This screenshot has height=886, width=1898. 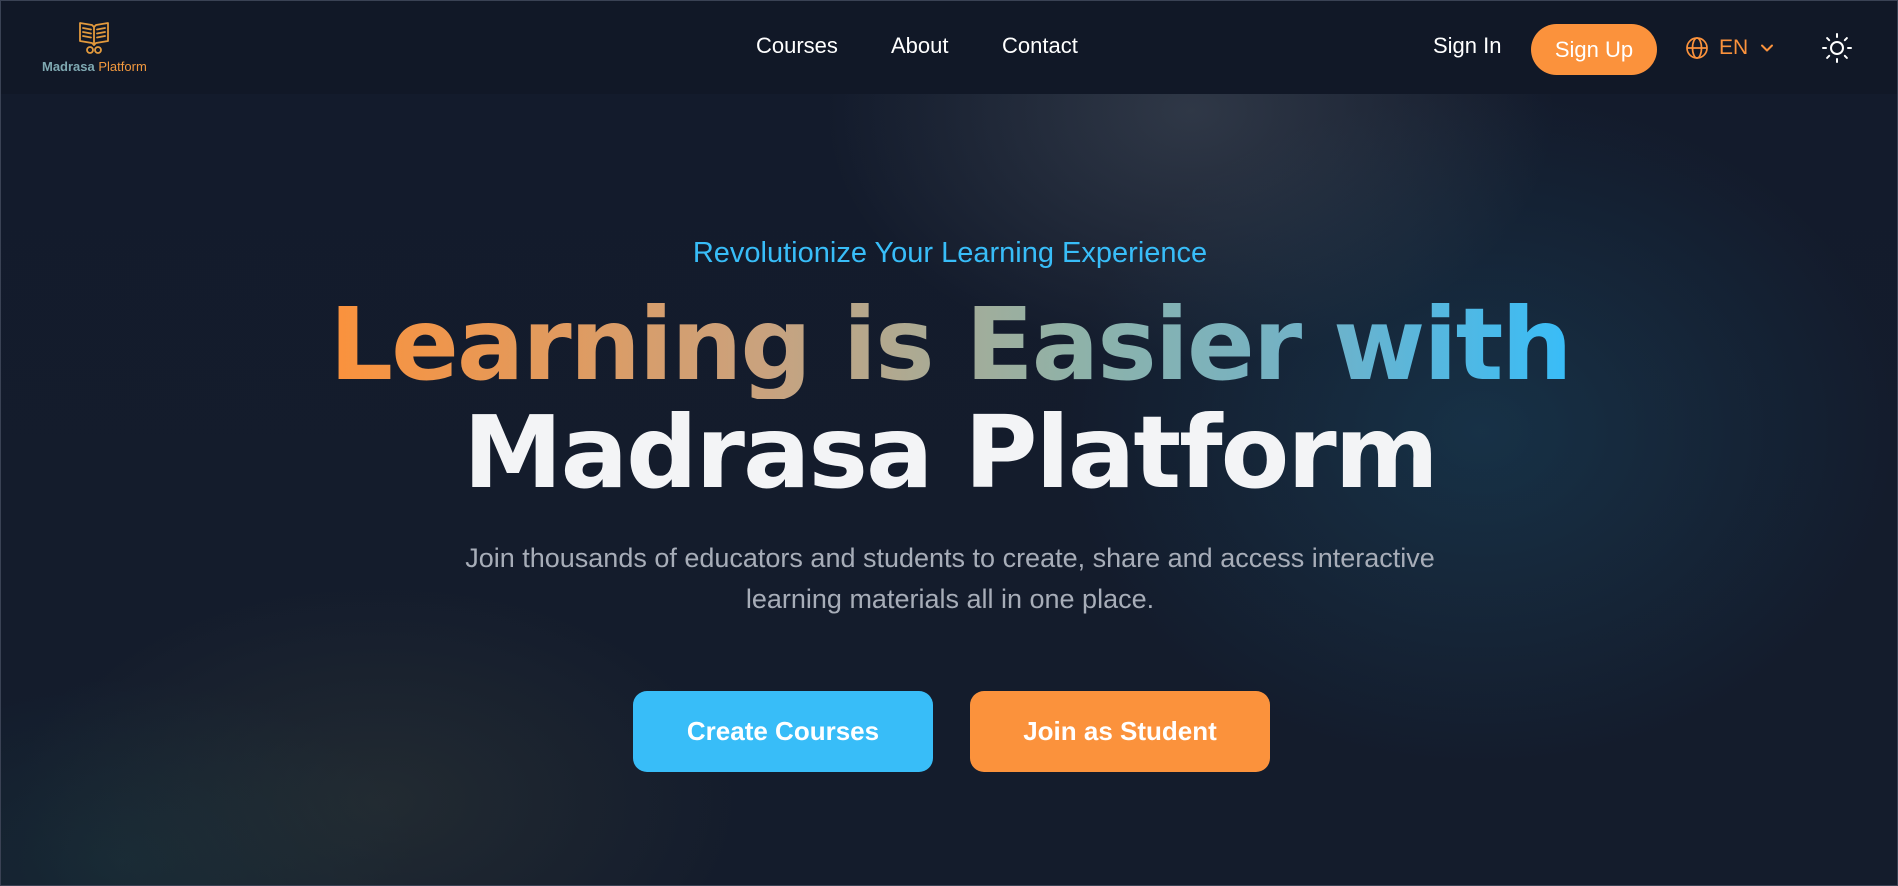 I want to click on join-as-student-button: Join as Student, so click(x=1120, y=731).